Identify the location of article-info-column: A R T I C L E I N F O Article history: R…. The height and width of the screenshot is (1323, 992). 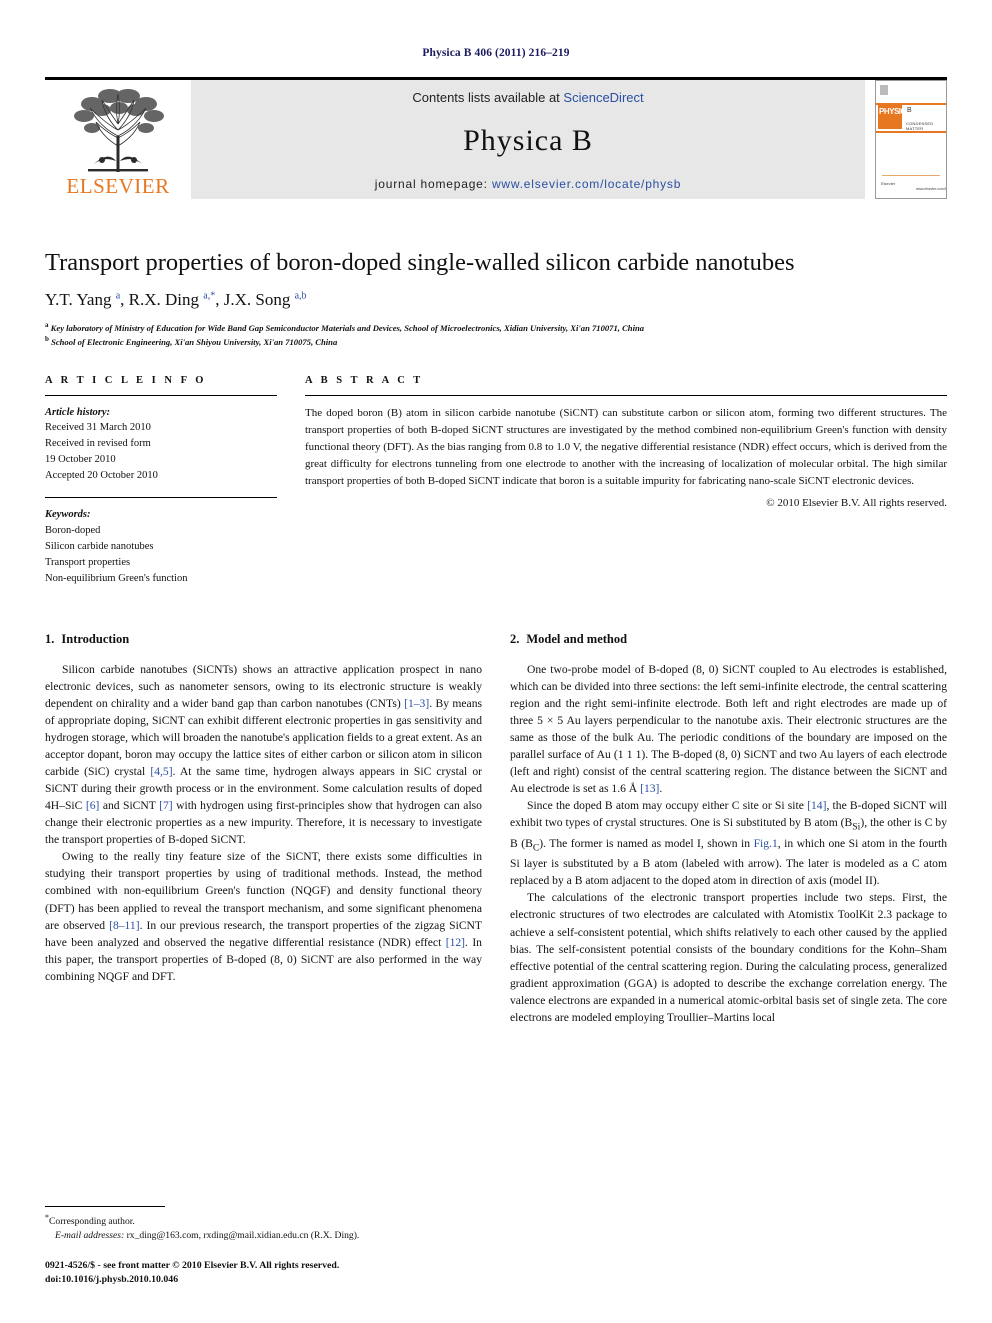
(161, 481).